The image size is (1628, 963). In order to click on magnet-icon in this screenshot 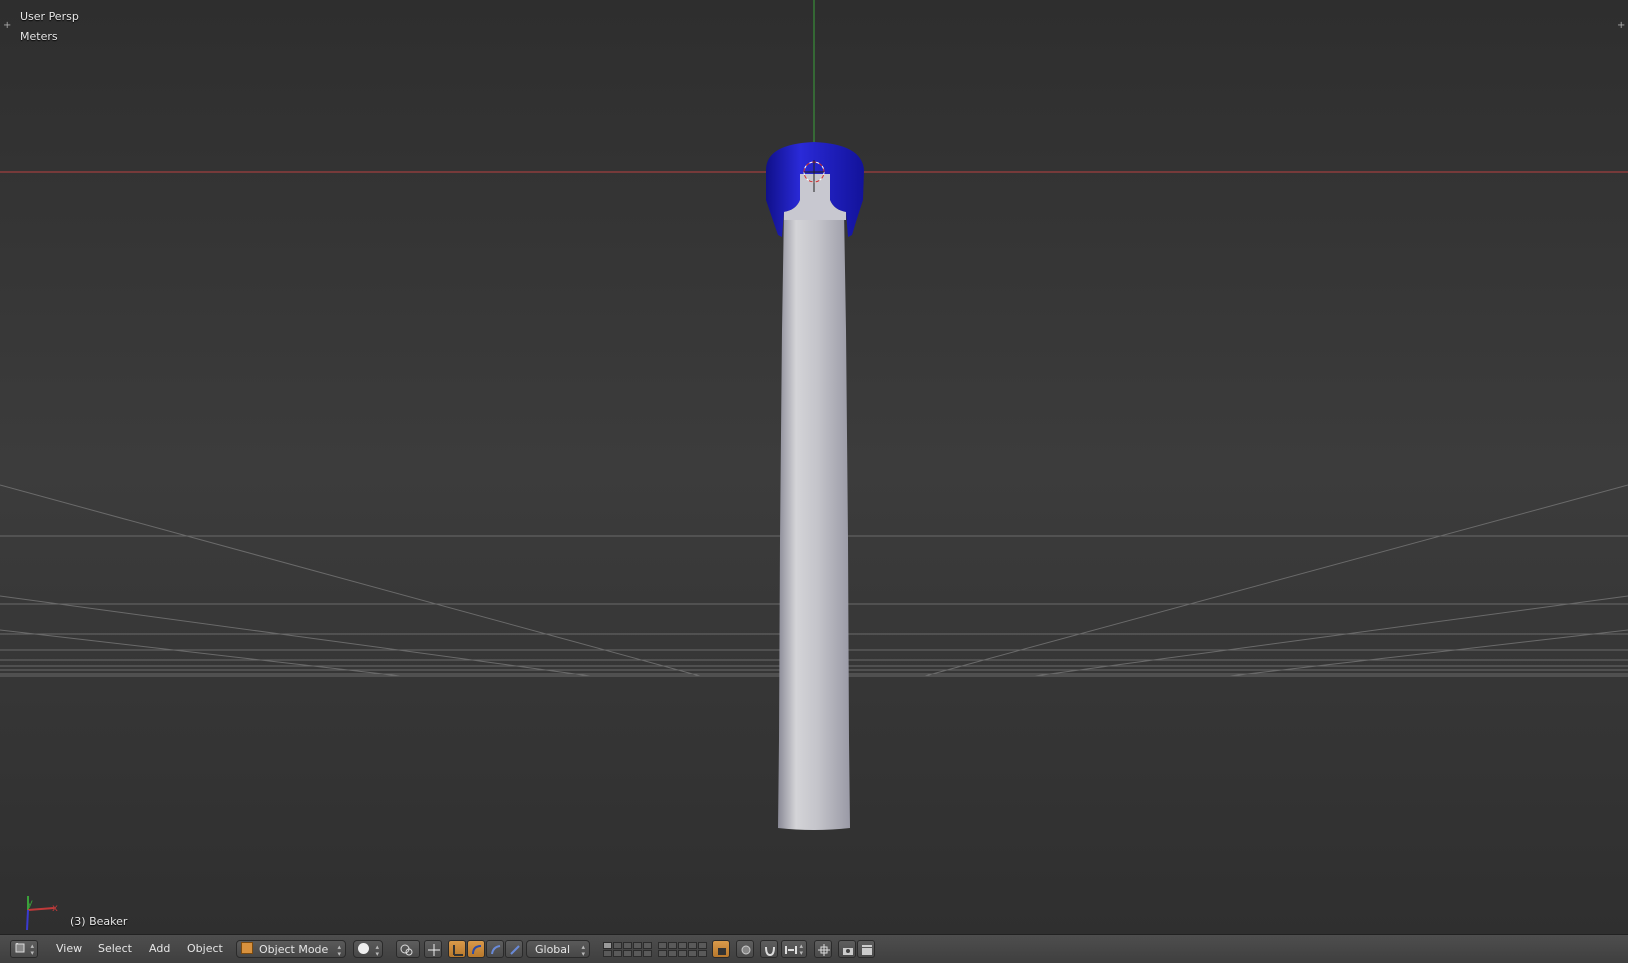, I will do `click(770, 951)`.